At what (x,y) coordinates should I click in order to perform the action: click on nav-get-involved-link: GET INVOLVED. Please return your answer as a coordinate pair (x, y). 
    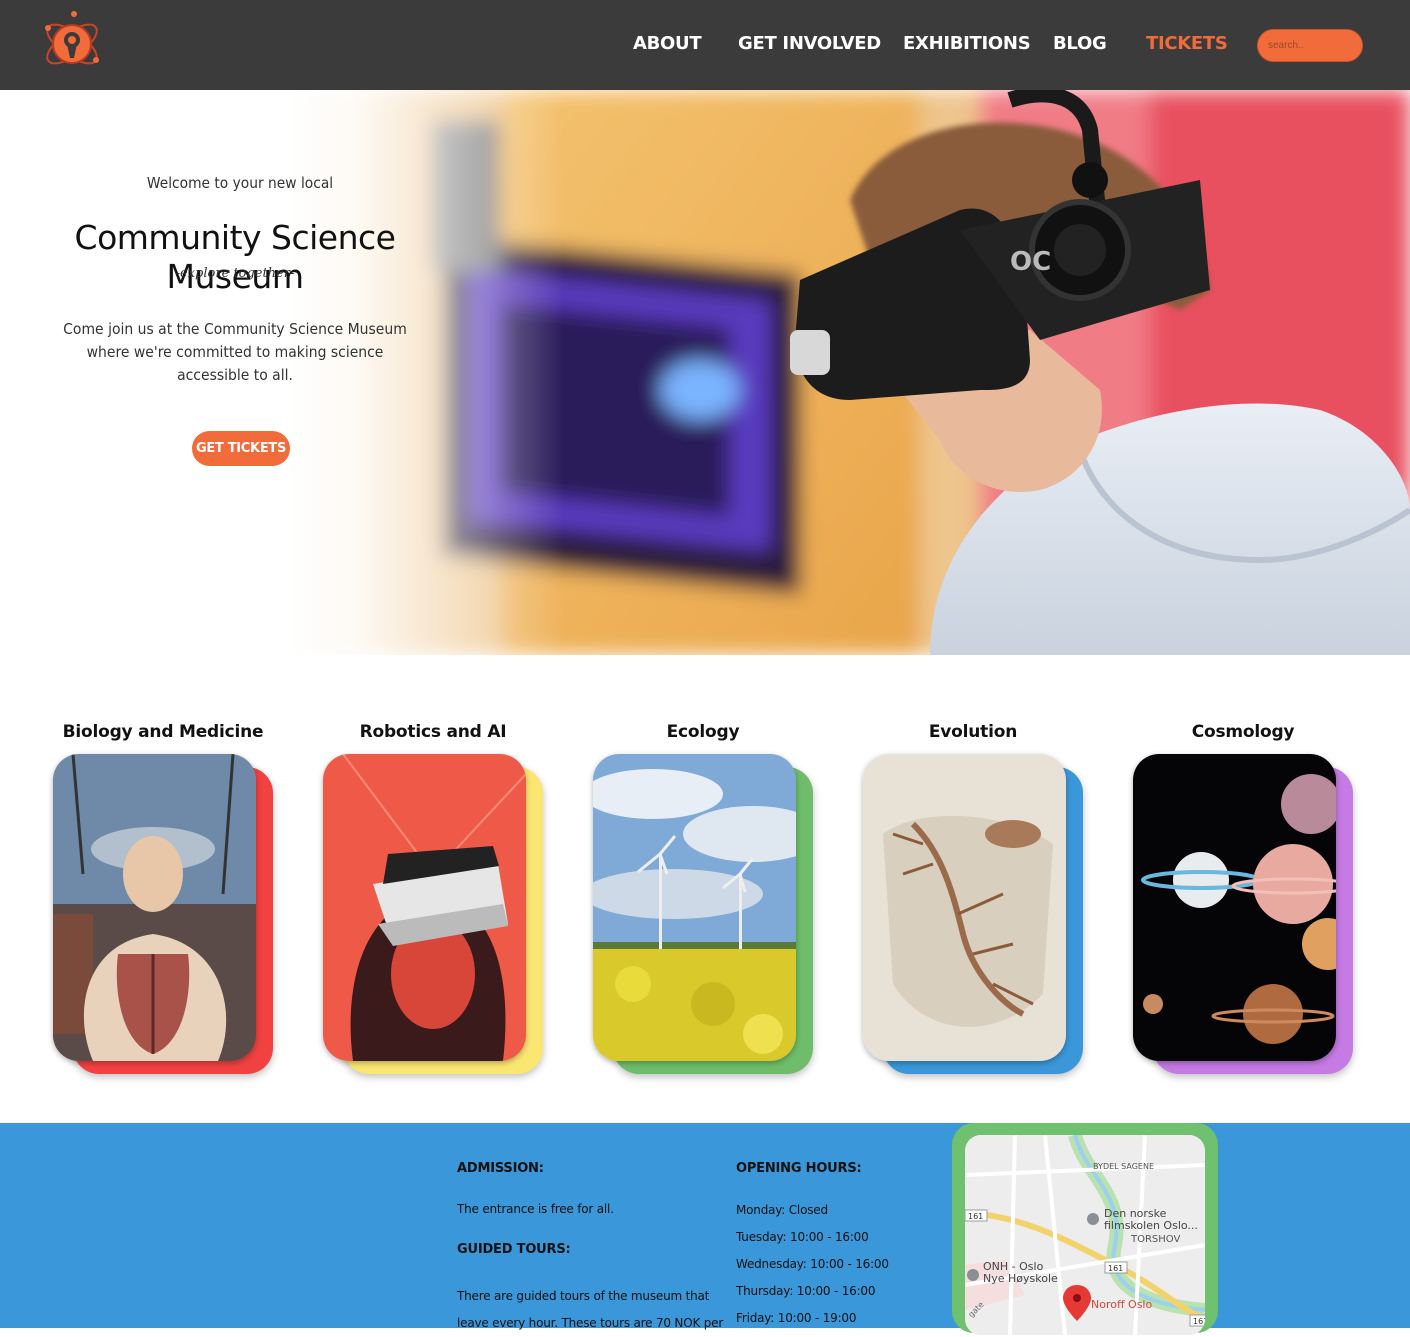
    Looking at the image, I should click on (809, 43).